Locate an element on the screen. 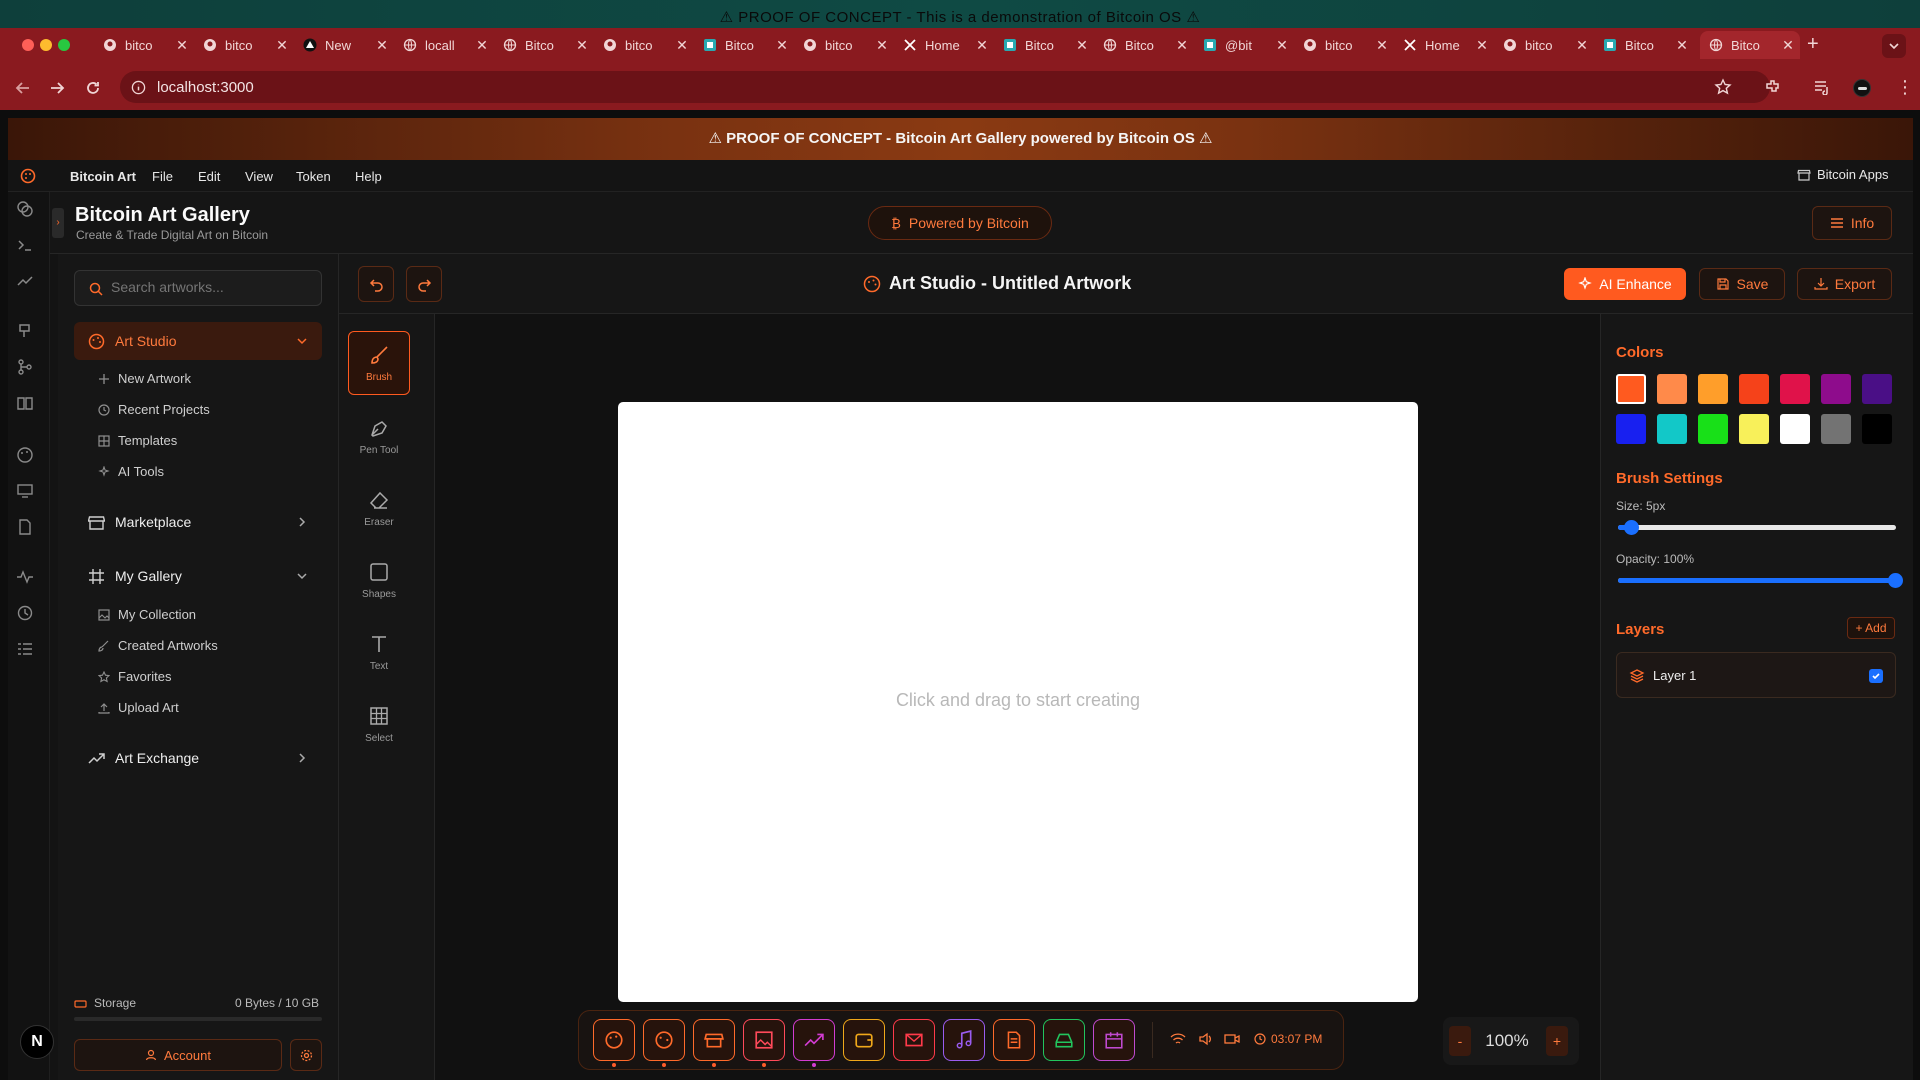 The image size is (1920, 1080). rail-trending-icon is located at coordinates (25, 281).